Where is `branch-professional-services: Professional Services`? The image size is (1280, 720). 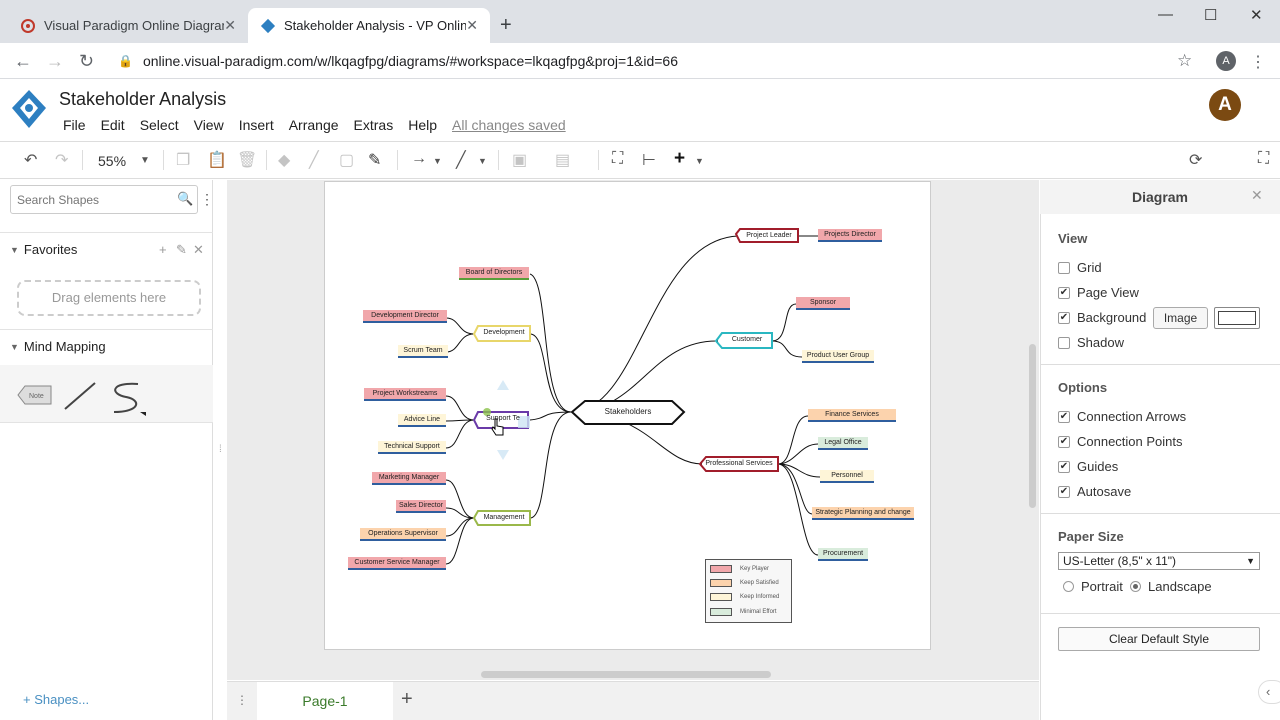
branch-professional-services: Professional Services is located at coordinates (739, 464).